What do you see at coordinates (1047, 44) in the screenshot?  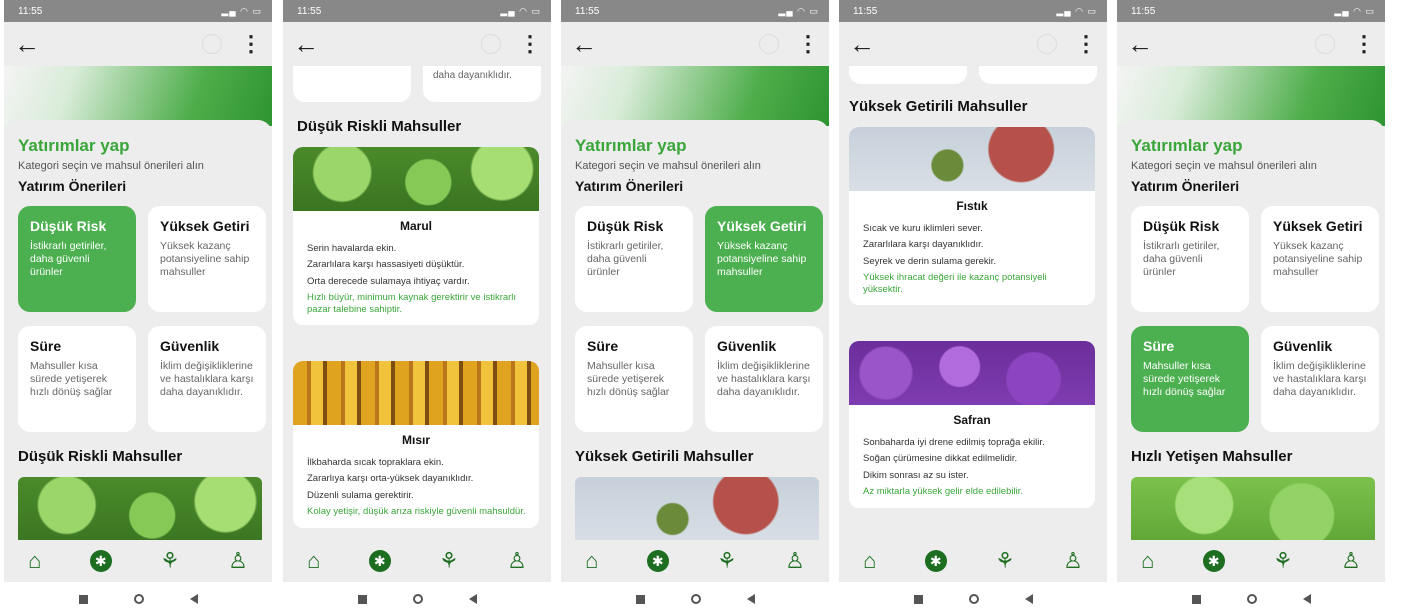 I see `loading-circle-icon` at bounding box center [1047, 44].